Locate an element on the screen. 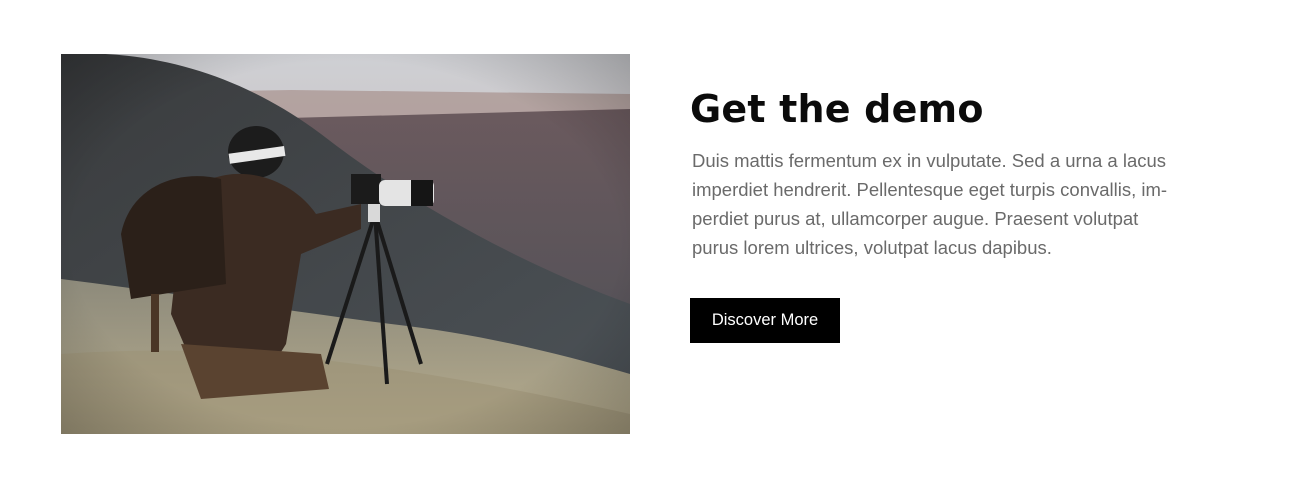 The height and width of the screenshot is (495, 1299). section-title: Get the demo is located at coordinates (837, 109).